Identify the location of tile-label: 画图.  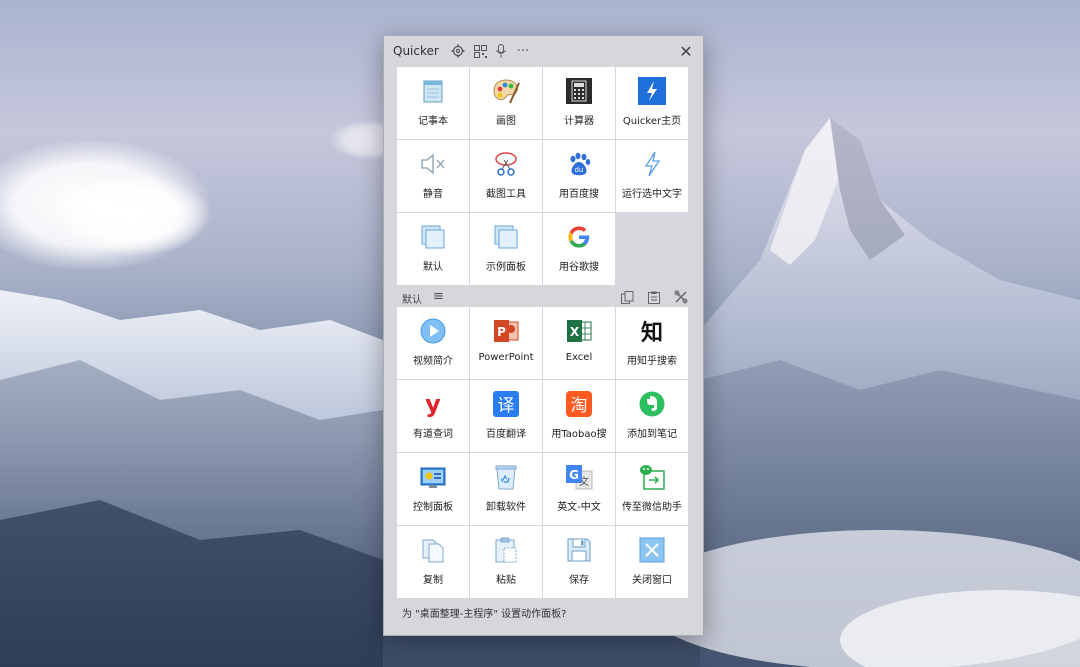
(506, 121).